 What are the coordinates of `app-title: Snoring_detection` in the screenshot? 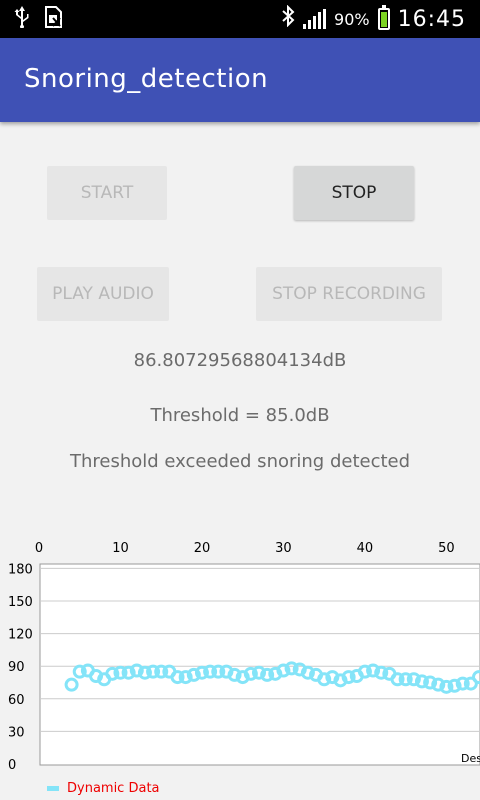 It's located at (146, 79).